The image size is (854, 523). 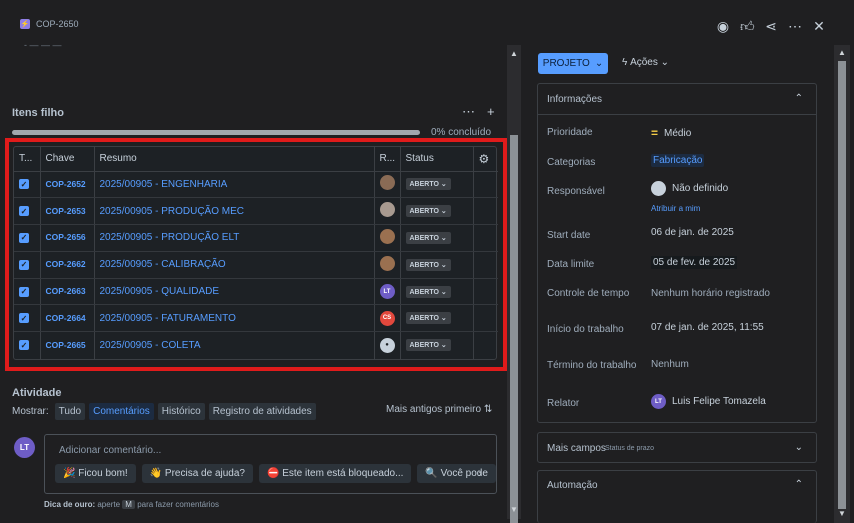 What do you see at coordinates (491, 112) in the screenshot?
I see `add-icon: +` at bounding box center [491, 112].